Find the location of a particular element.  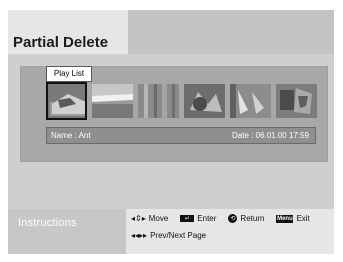

help-exit: Exit is located at coordinates (303, 218).